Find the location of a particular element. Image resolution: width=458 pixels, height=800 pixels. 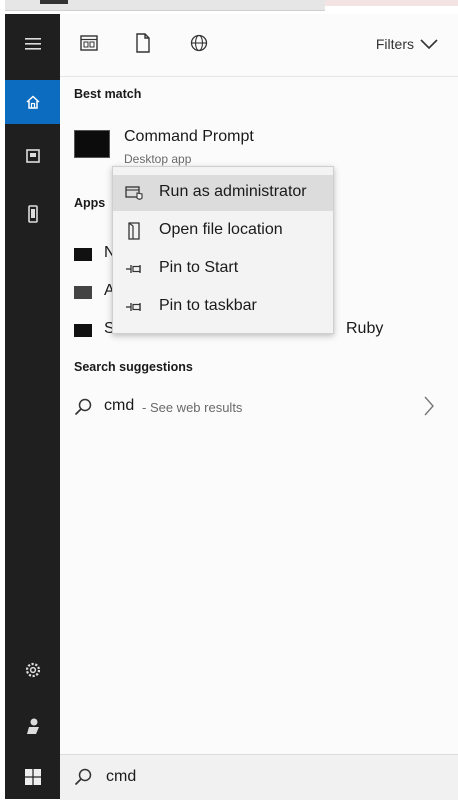

command-prompt-icon is located at coordinates (92, 144).